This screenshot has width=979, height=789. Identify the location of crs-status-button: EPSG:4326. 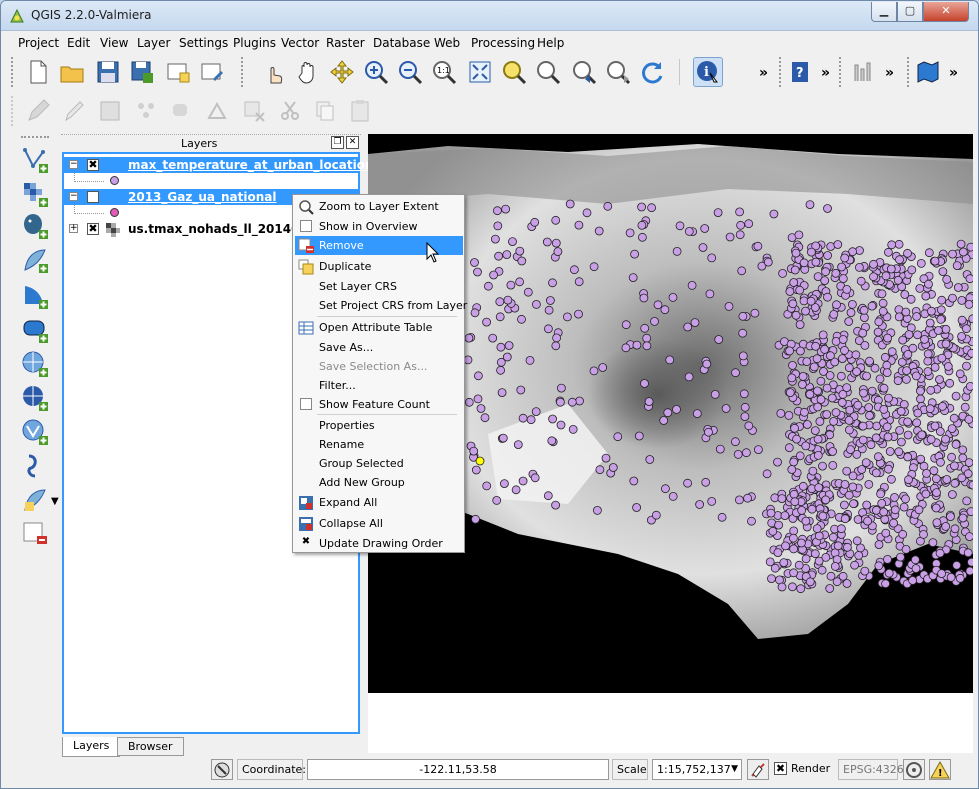
(871, 769).